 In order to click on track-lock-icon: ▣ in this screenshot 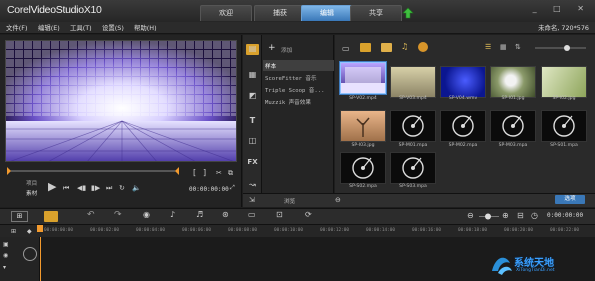, I will do `click(6, 244)`.